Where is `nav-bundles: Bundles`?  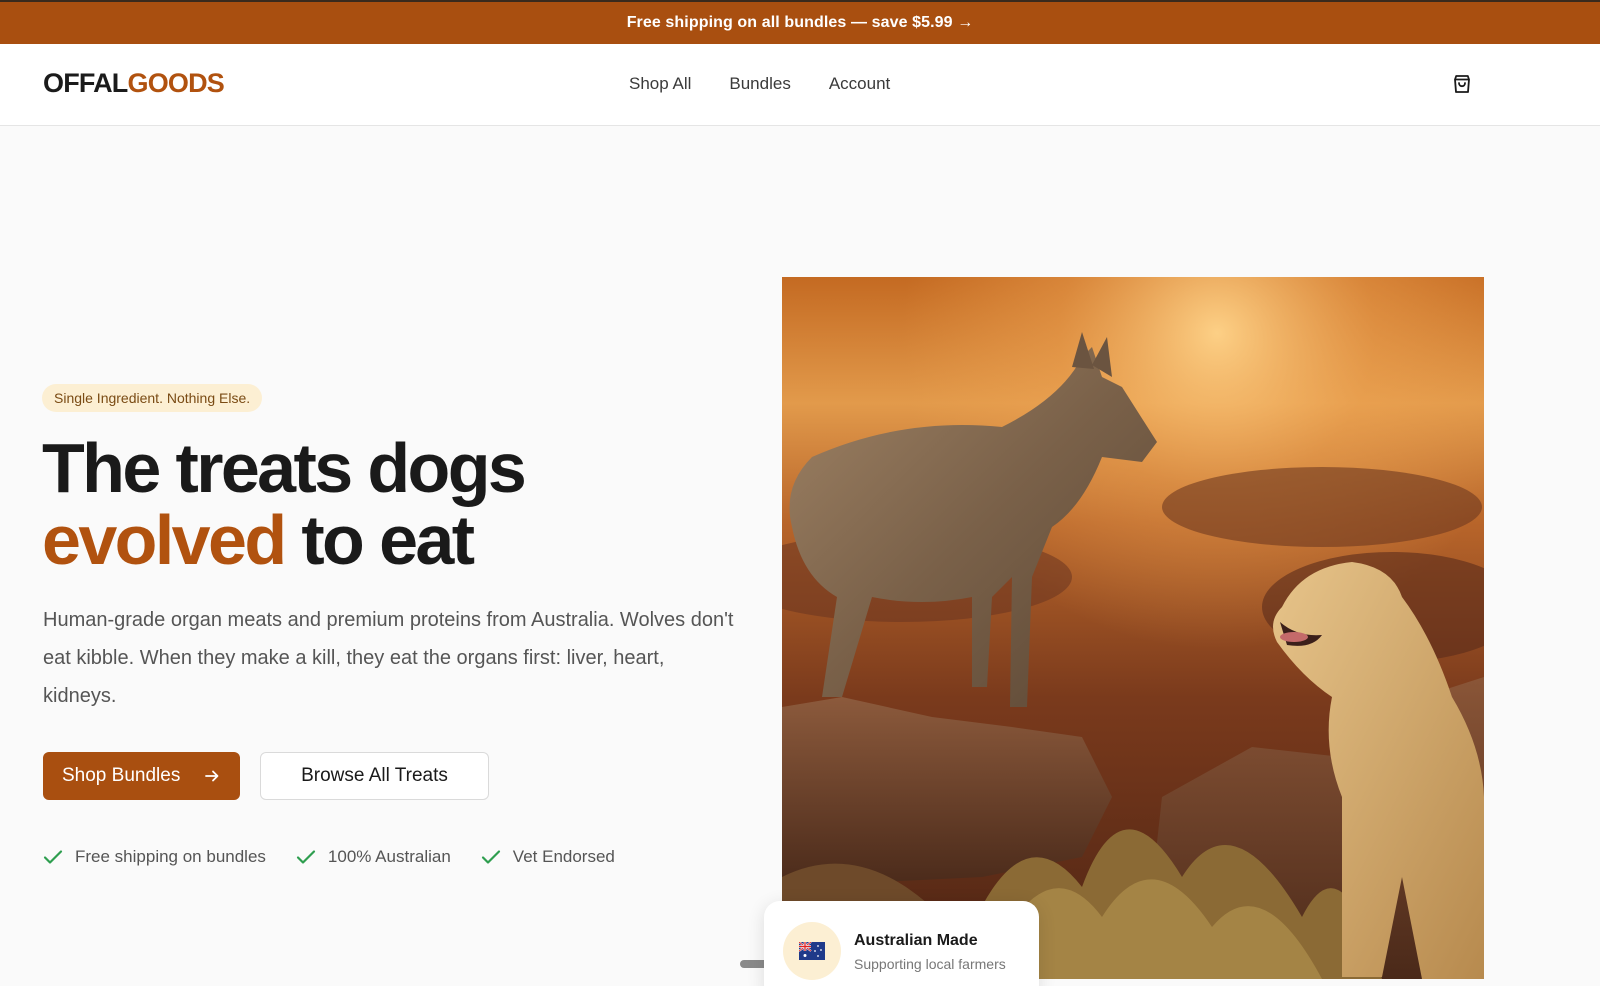 nav-bundles: Bundles is located at coordinates (759, 84).